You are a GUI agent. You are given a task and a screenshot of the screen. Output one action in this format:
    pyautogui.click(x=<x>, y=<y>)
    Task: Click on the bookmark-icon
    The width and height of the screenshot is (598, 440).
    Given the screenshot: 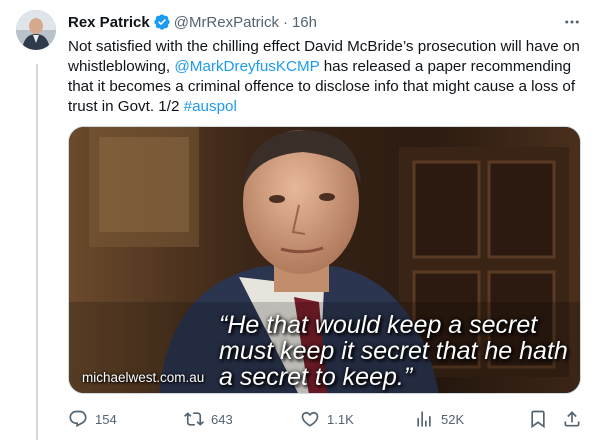 What is the action you would take?
    pyautogui.click(x=538, y=419)
    